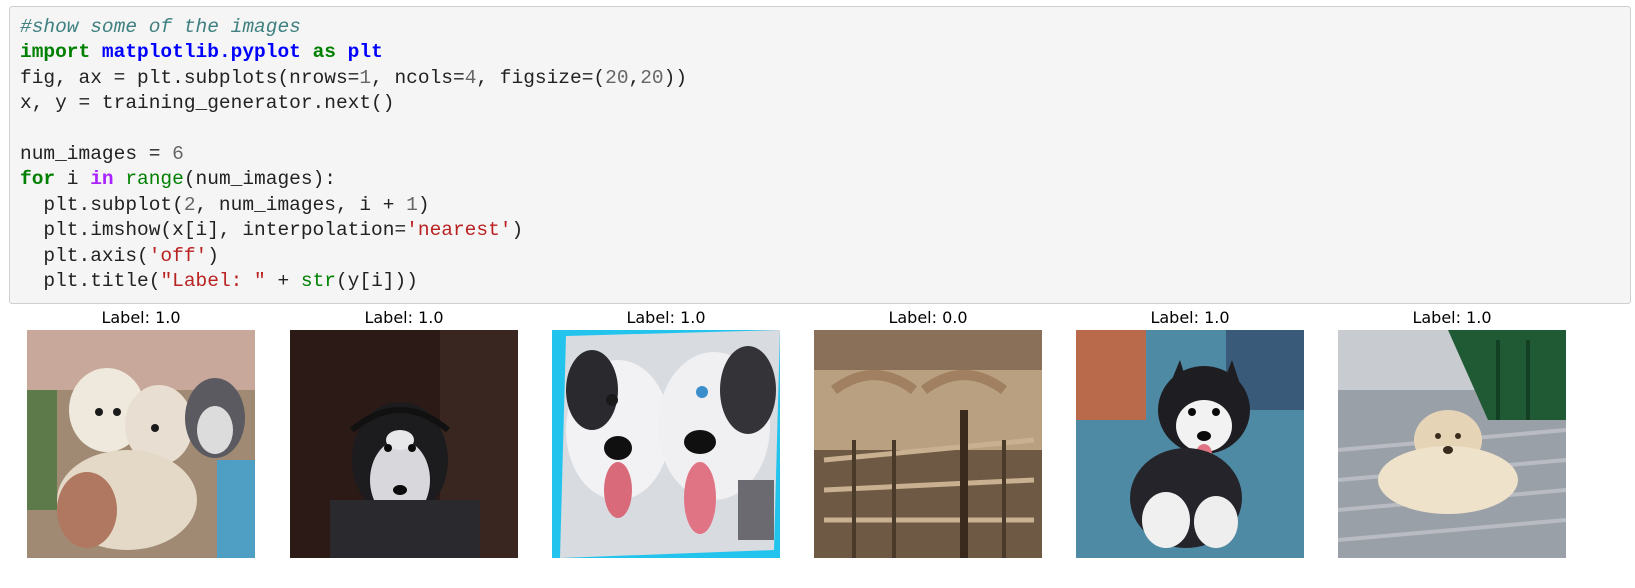  Describe the element at coordinates (324, 52) in the screenshot. I see `code-token: as` at that location.